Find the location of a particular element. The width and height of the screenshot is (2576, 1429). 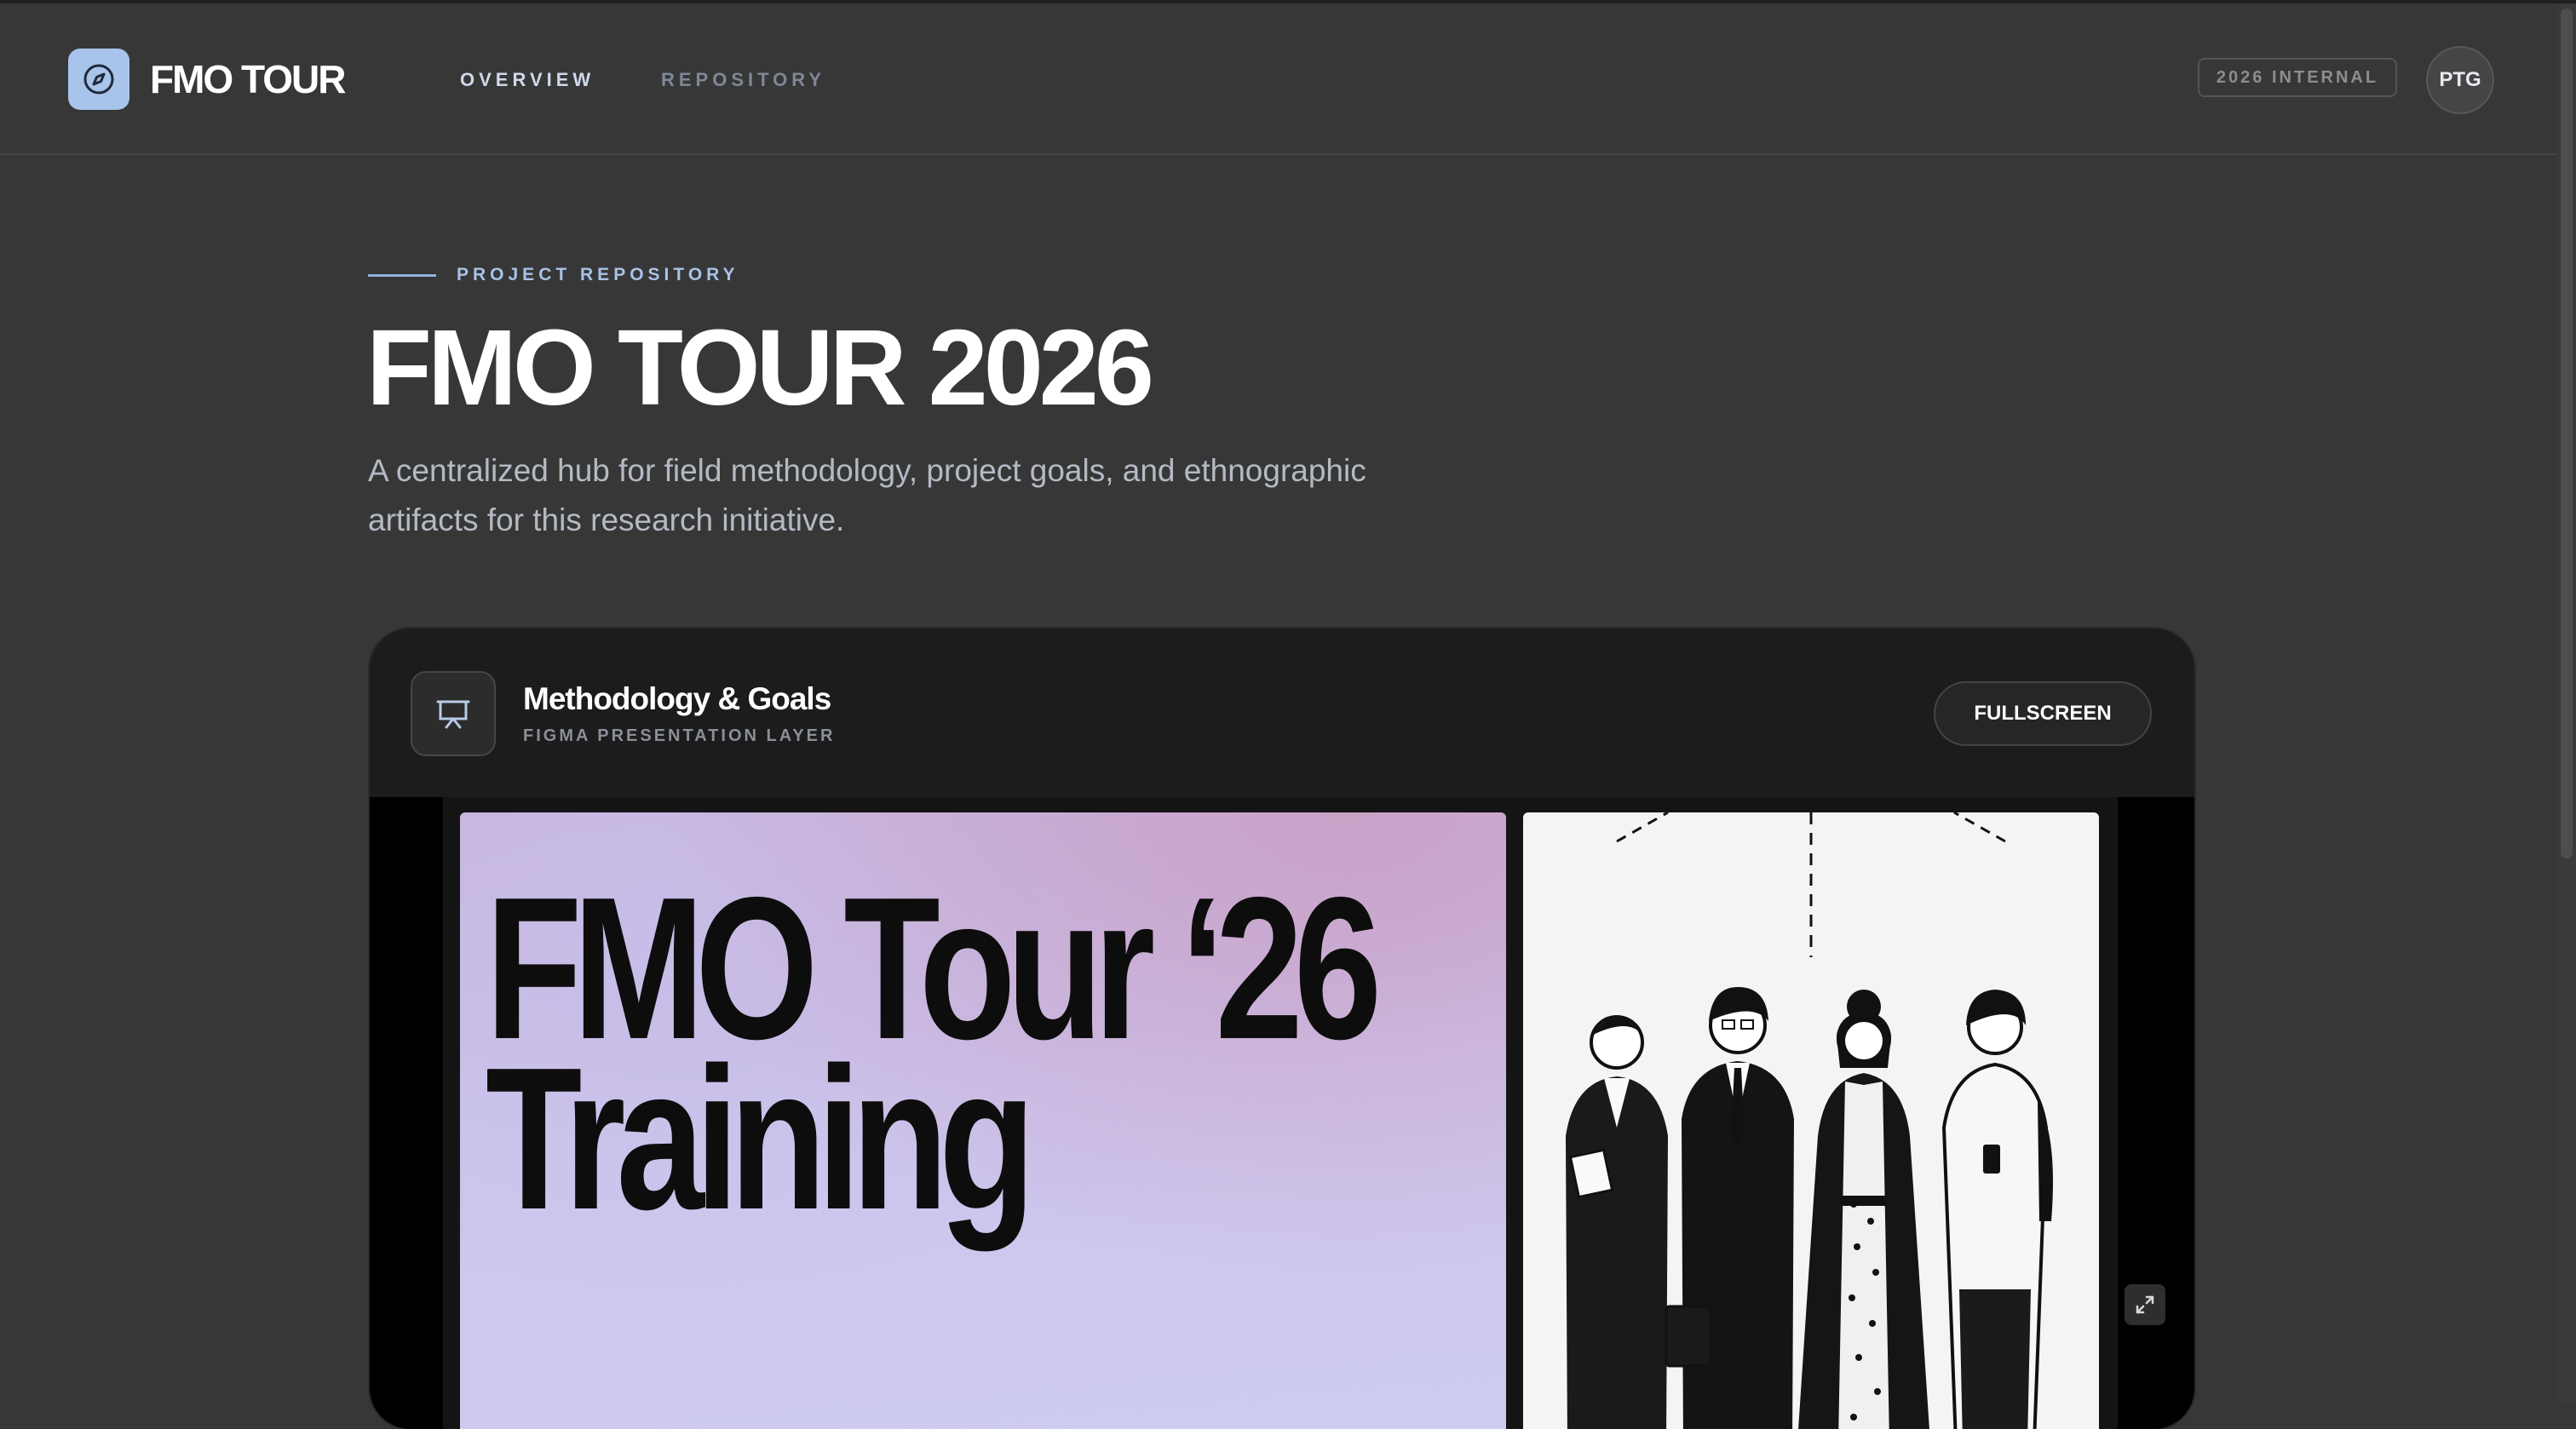

presentation-icon is located at coordinates (453, 714).